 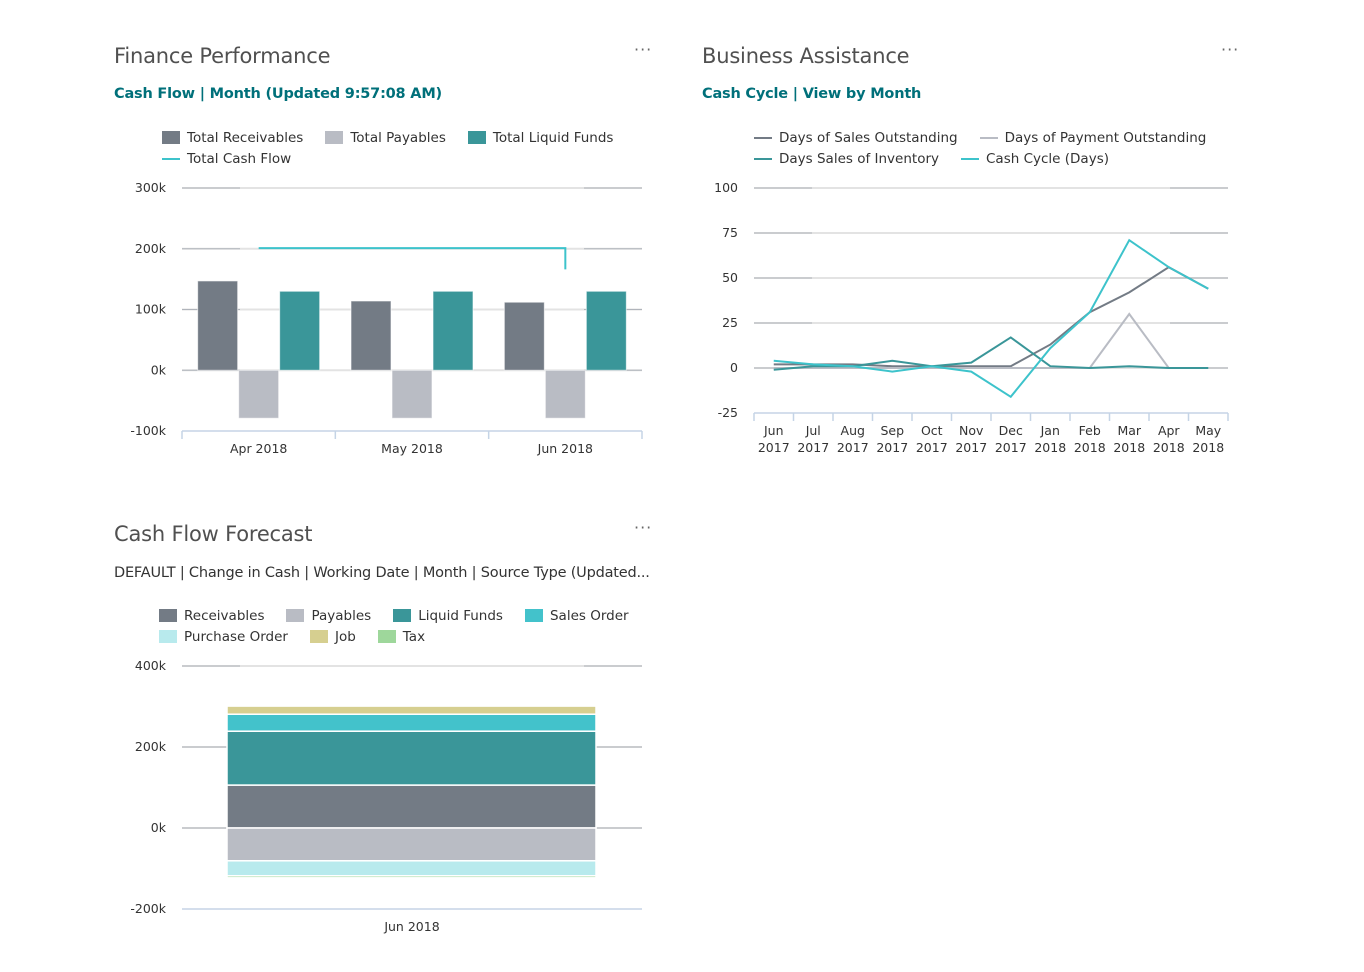 What do you see at coordinates (222, 56) in the screenshot?
I see `finance-performance-title: Finance Performance` at bounding box center [222, 56].